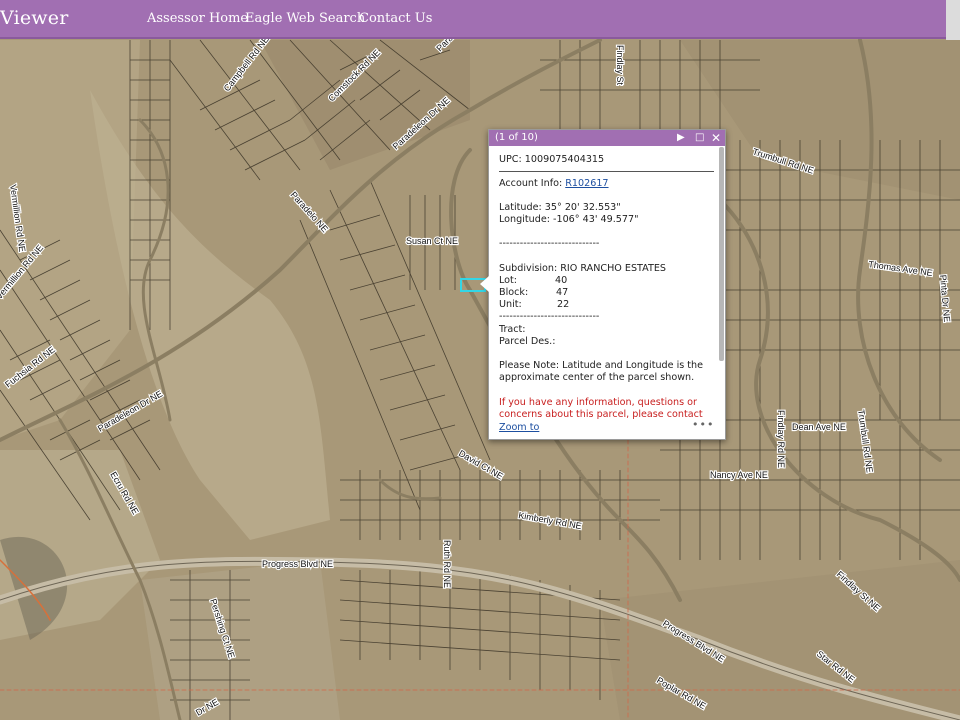  What do you see at coordinates (533, 281) in the screenshot?
I see `lot-row: Lot: 40` at bounding box center [533, 281].